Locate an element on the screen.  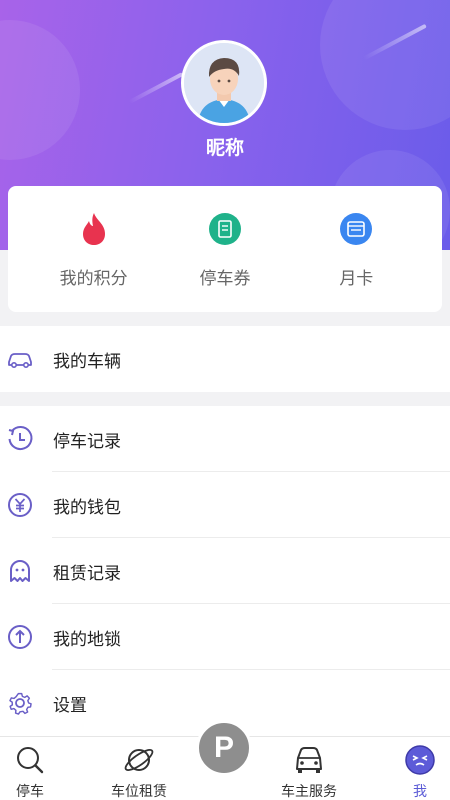
search-icon is located at coordinates (30, 760).